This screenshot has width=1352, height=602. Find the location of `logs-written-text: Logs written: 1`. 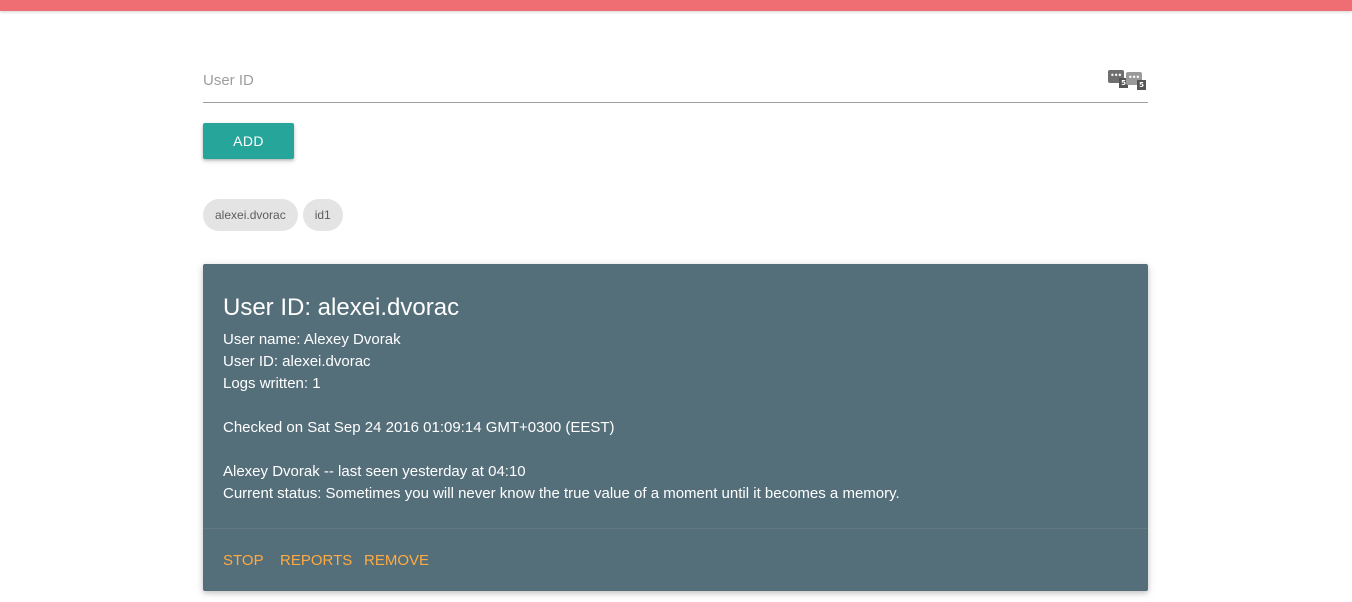

logs-written-text: Logs written: 1 is located at coordinates (272, 383).